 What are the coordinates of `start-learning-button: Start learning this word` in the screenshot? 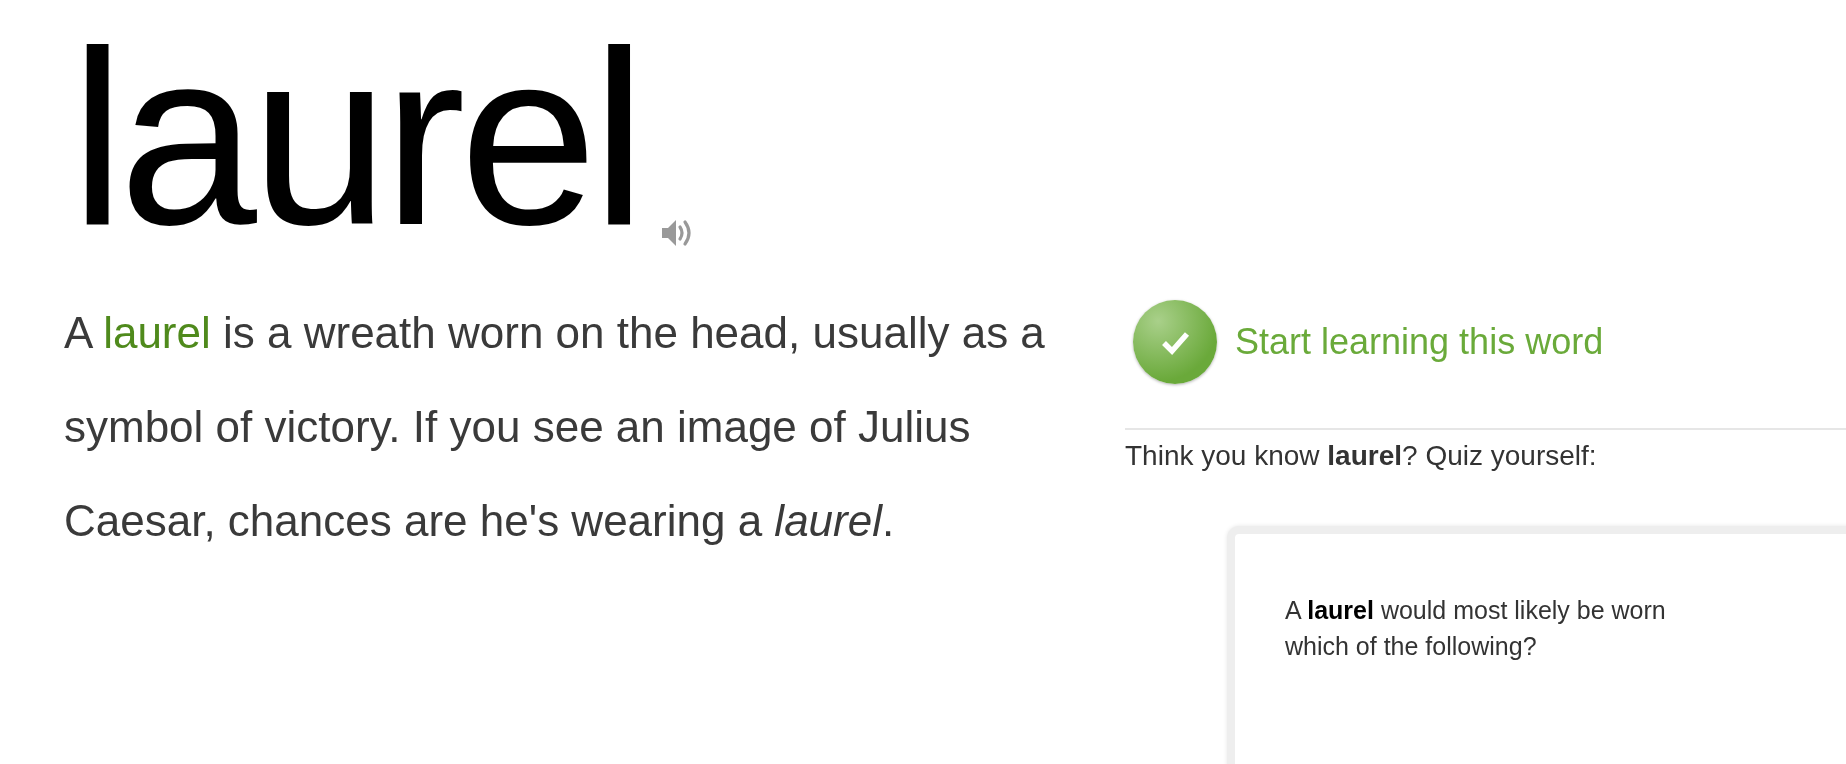 It's located at (1364, 342).